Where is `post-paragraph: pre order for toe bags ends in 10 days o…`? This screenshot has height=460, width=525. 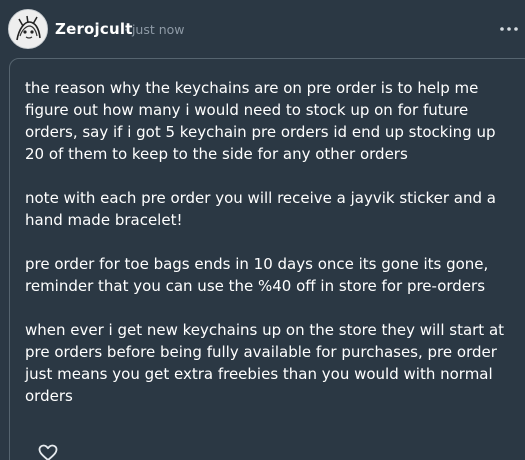
post-paragraph: pre order for toe bags ends in 10 days o… is located at coordinates (257, 275).